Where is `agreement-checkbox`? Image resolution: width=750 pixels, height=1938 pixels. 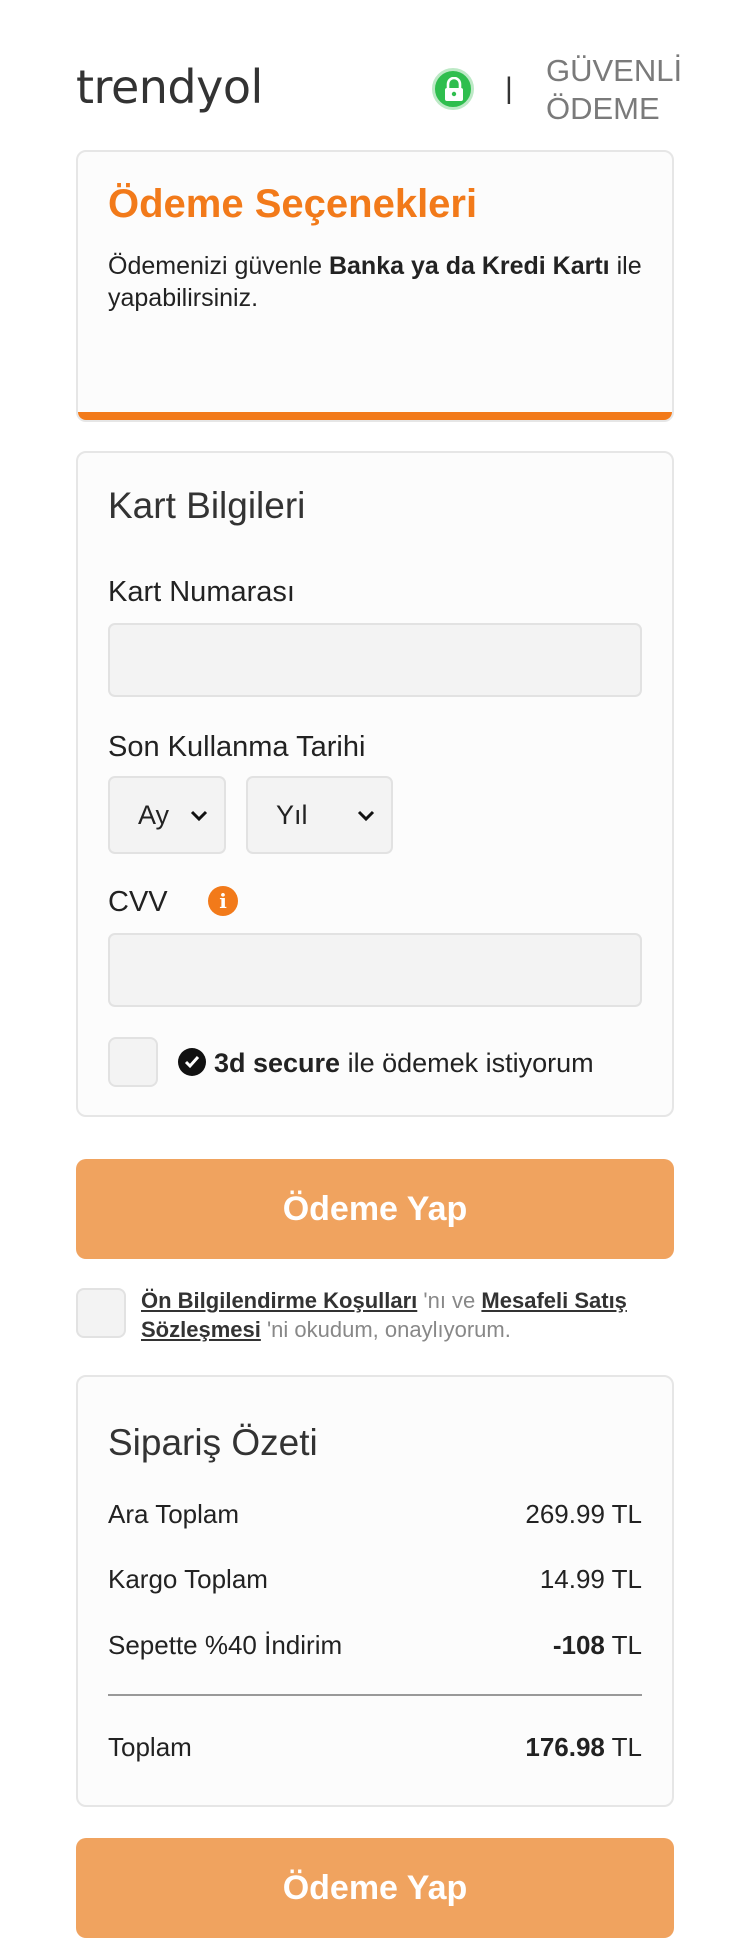
agreement-checkbox is located at coordinates (101, 1313).